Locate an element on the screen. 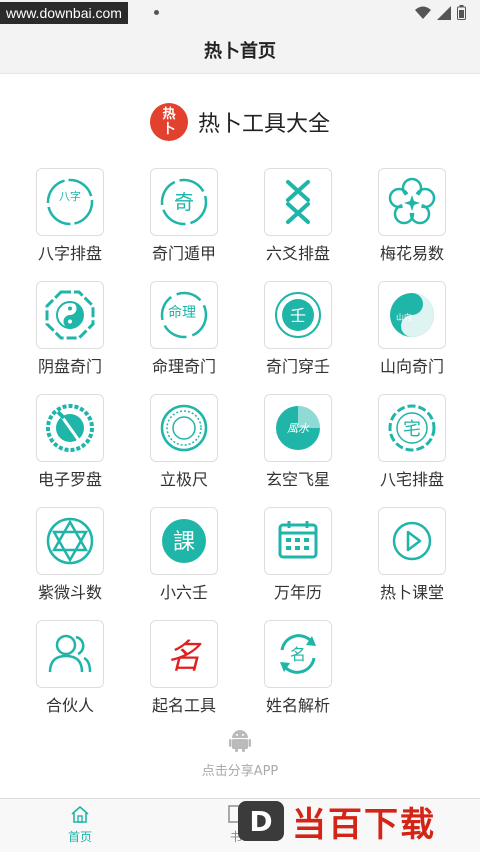 The height and width of the screenshot is (852, 480). tool-label: 阴盘奇门 is located at coordinates (69, 366).